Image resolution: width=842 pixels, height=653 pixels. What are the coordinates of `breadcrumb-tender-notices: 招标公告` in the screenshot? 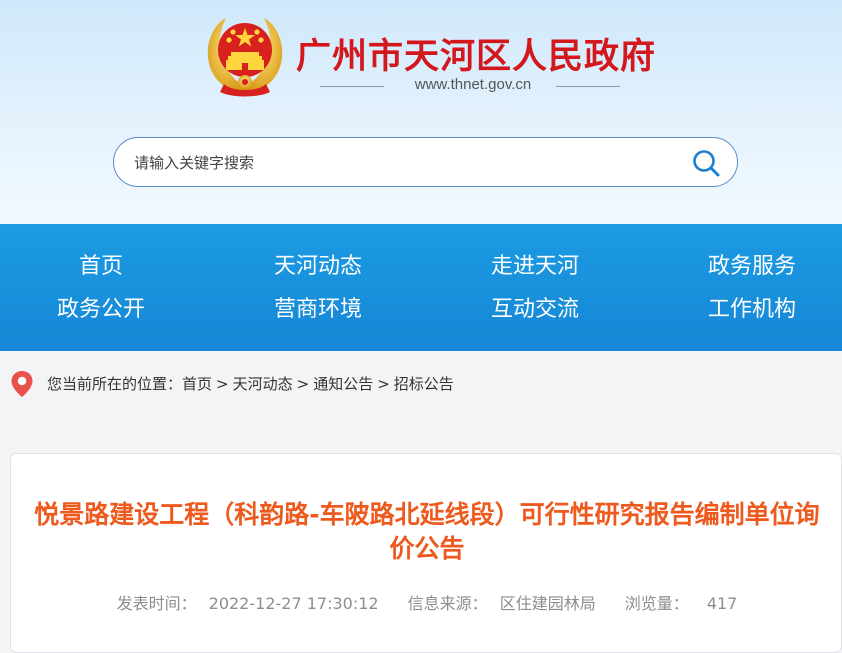 It's located at (424, 384).